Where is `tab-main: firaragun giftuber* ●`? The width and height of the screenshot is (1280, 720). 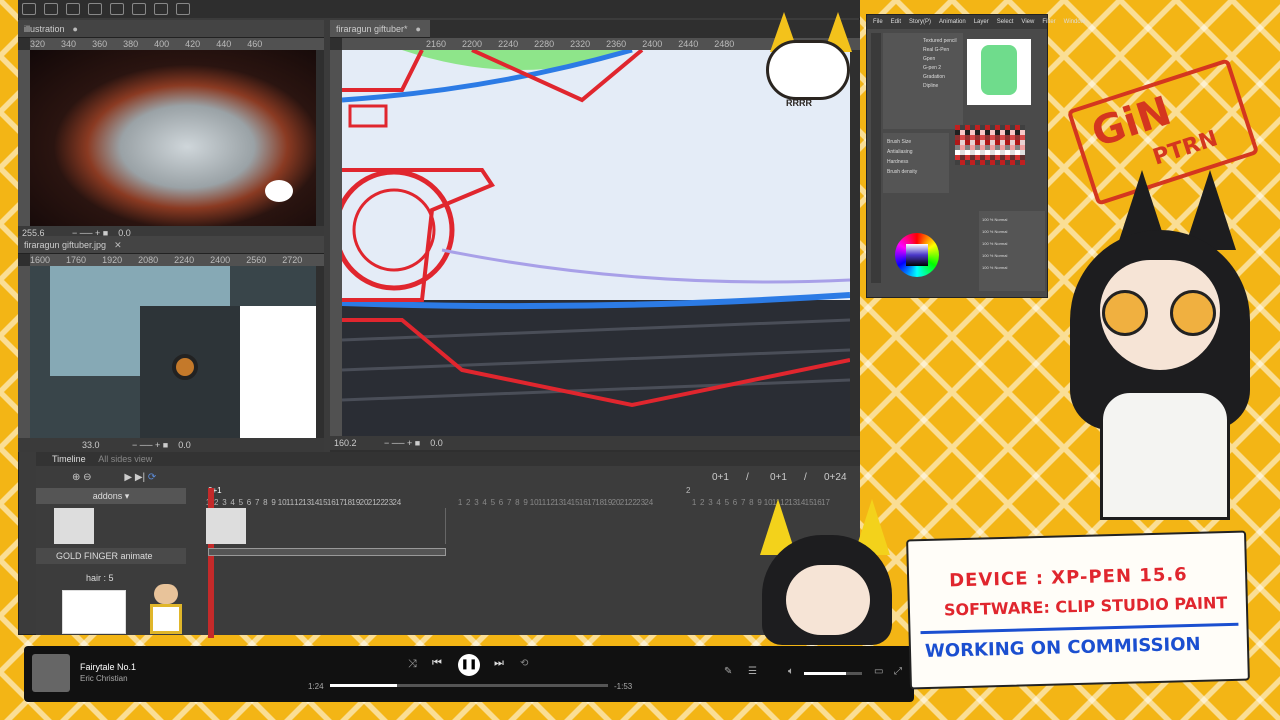
tab-main: firaragun giftuber* ● is located at coordinates (380, 29).